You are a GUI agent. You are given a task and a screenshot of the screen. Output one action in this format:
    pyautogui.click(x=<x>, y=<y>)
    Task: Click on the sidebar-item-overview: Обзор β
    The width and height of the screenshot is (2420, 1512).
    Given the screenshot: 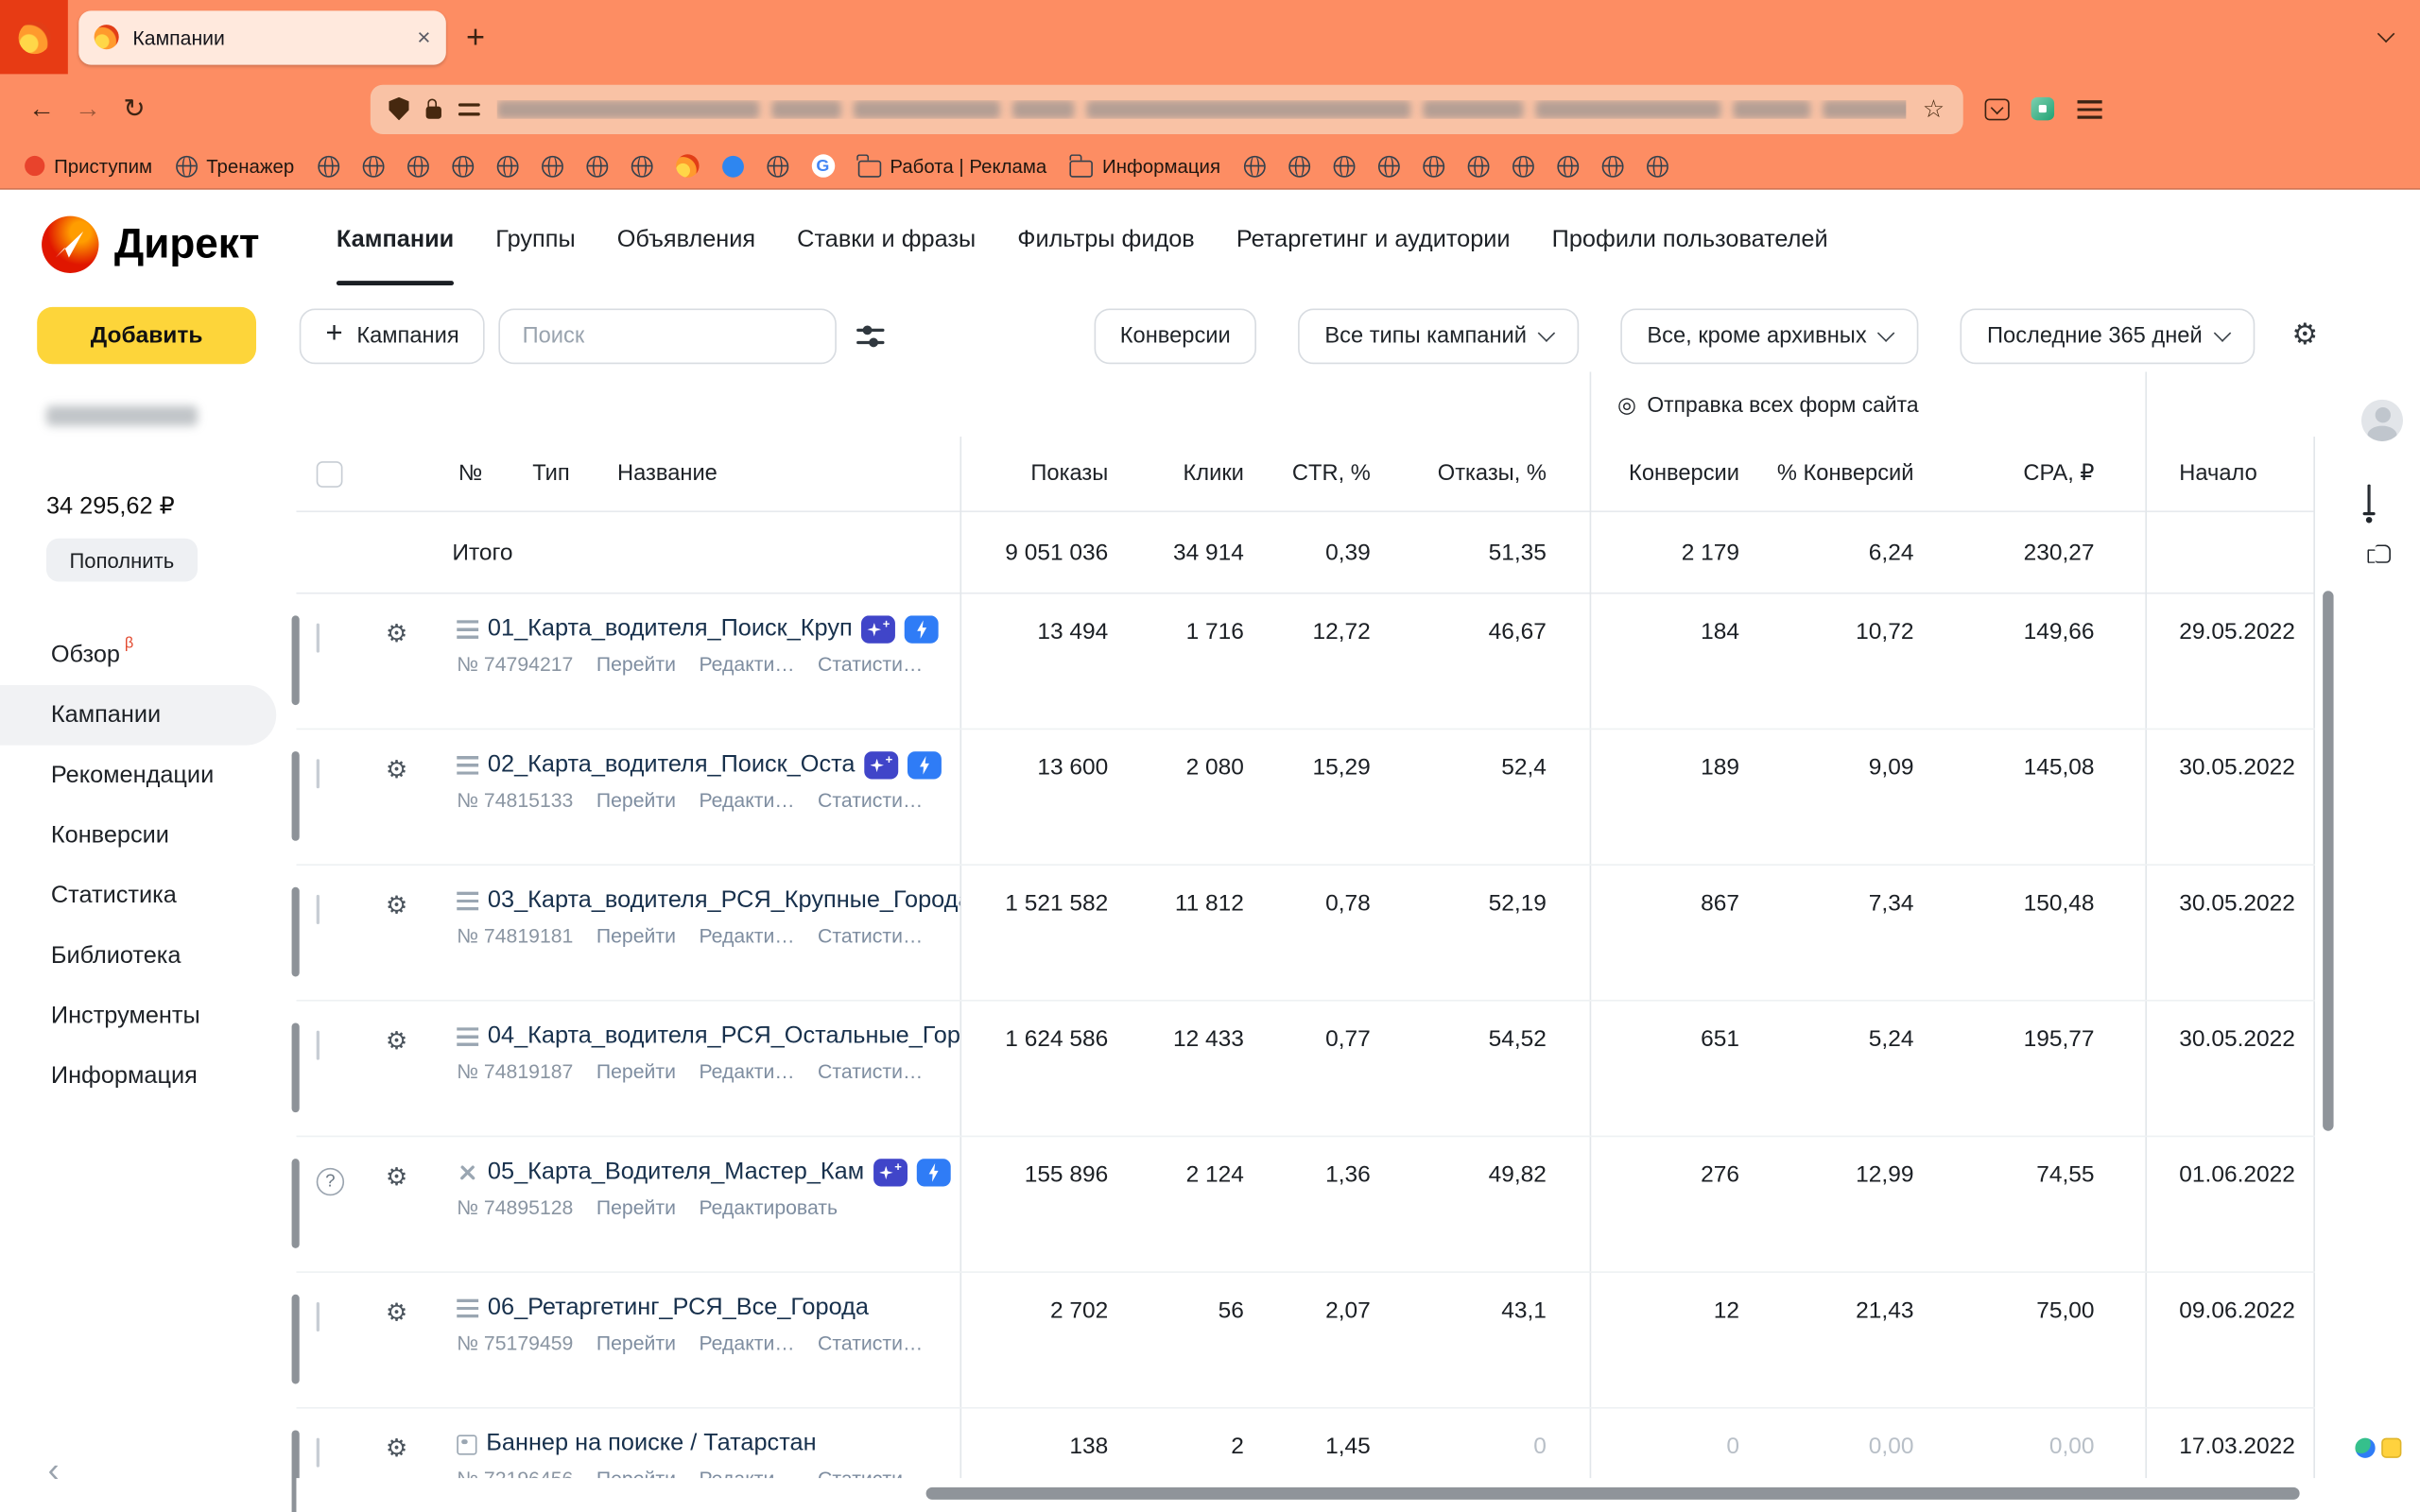 What is the action you would take?
    pyautogui.click(x=138, y=655)
    